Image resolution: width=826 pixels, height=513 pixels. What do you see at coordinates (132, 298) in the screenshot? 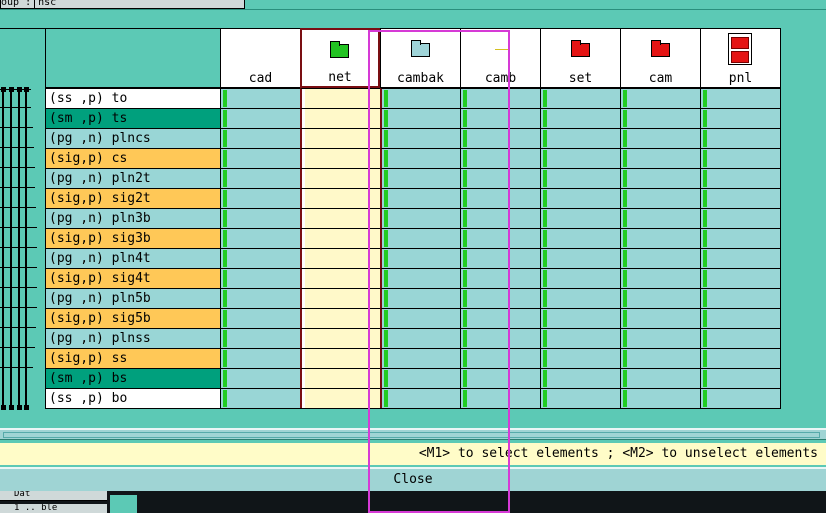
I see `layer-label: (pg ,n) pln5b` at bounding box center [132, 298].